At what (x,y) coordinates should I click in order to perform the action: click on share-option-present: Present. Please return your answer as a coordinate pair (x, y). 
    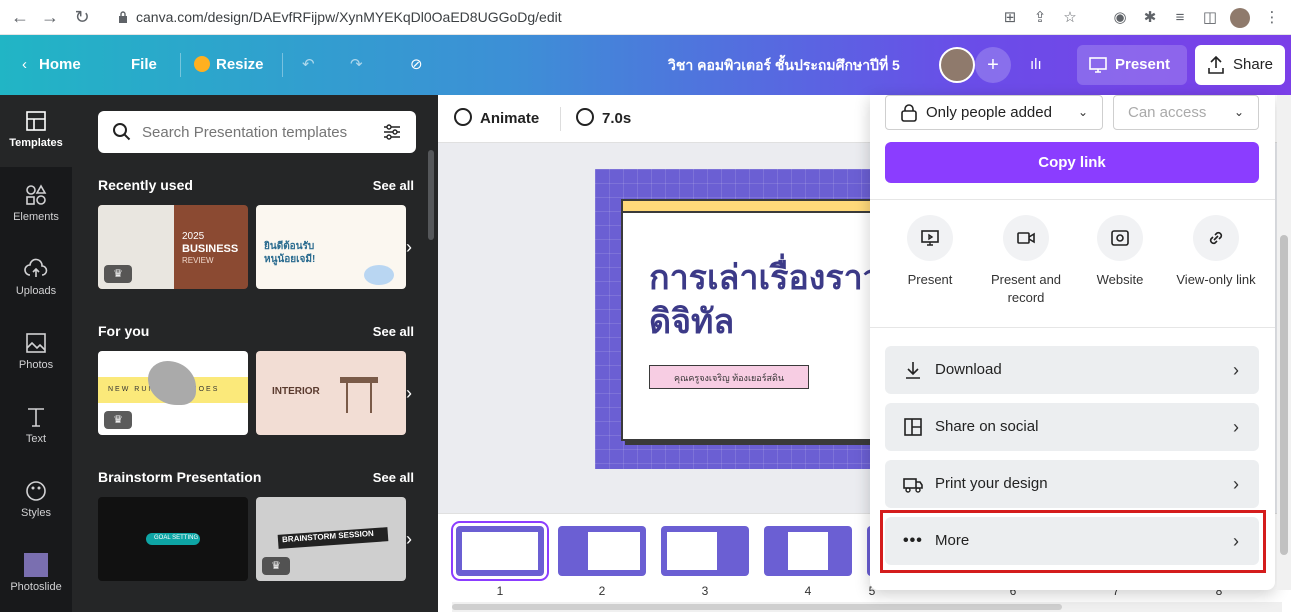
    Looking at the image, I should click on (930, 252).